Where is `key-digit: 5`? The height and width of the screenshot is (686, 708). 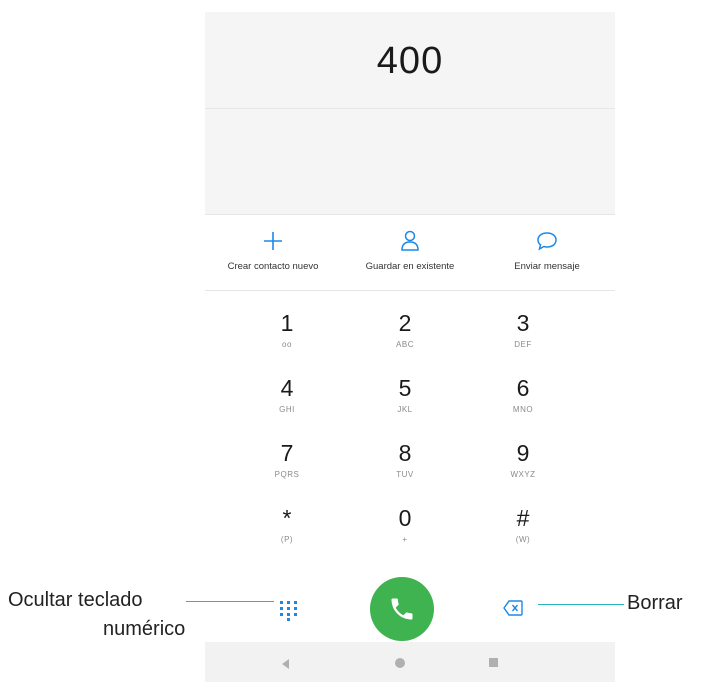 key-digit: 5 is located at coordinates (405, 388).